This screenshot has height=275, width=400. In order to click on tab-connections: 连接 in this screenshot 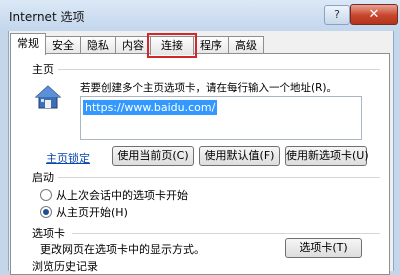, I will do `click(172, 45)`.